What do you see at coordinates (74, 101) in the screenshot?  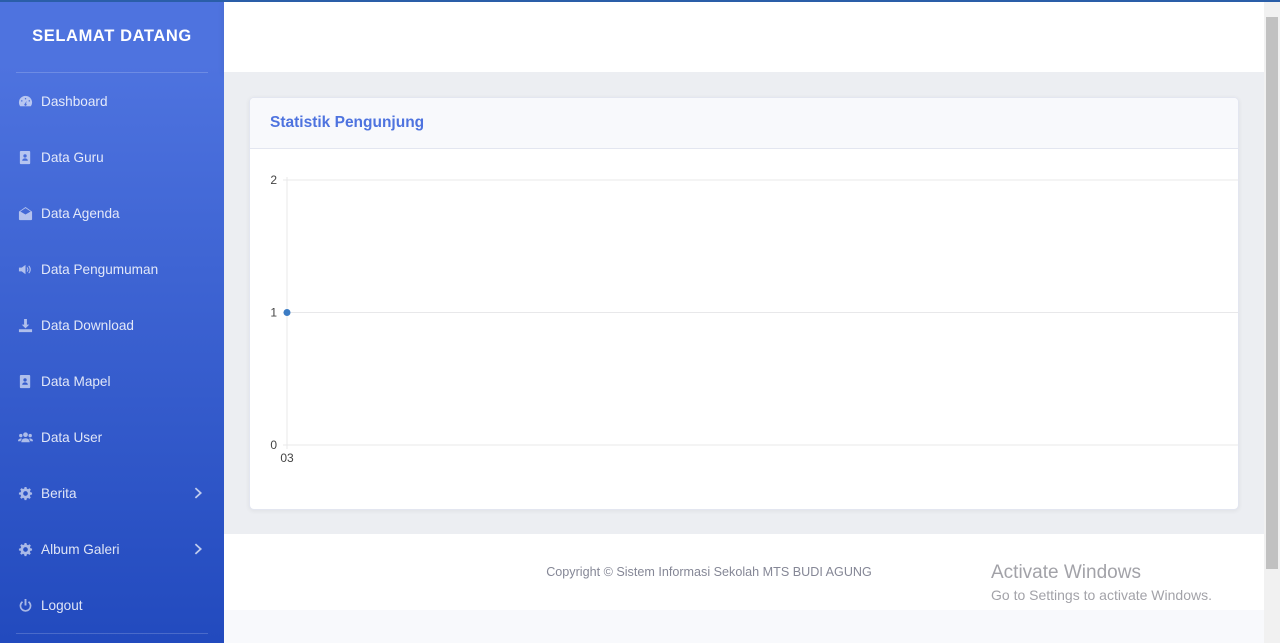 I see `sidebar-item-label: Dashboard` at bounding box center [74, 101].